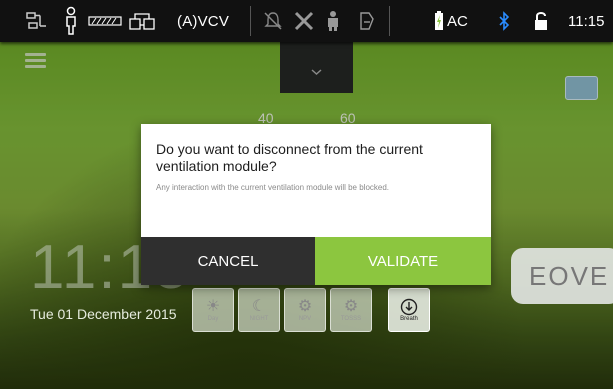  I want to click on mode-button-night: ☾ NIGHT, so click(259, 310).